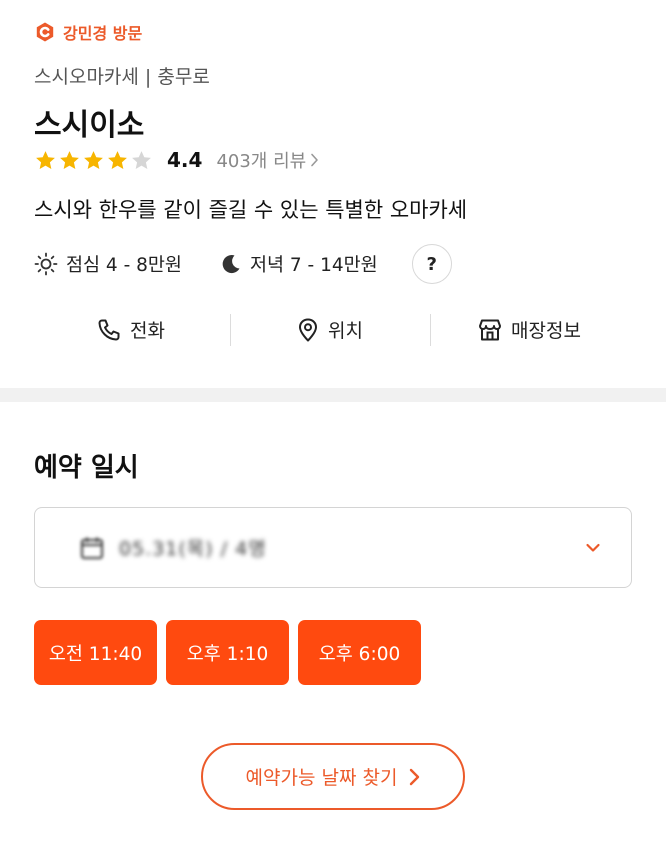 The height and width of the screenshot is (855, 666). What do you see at coordinates (141, 159) in the screenshot?
I see `star-empty-icon` at bounding box center [141, 159].